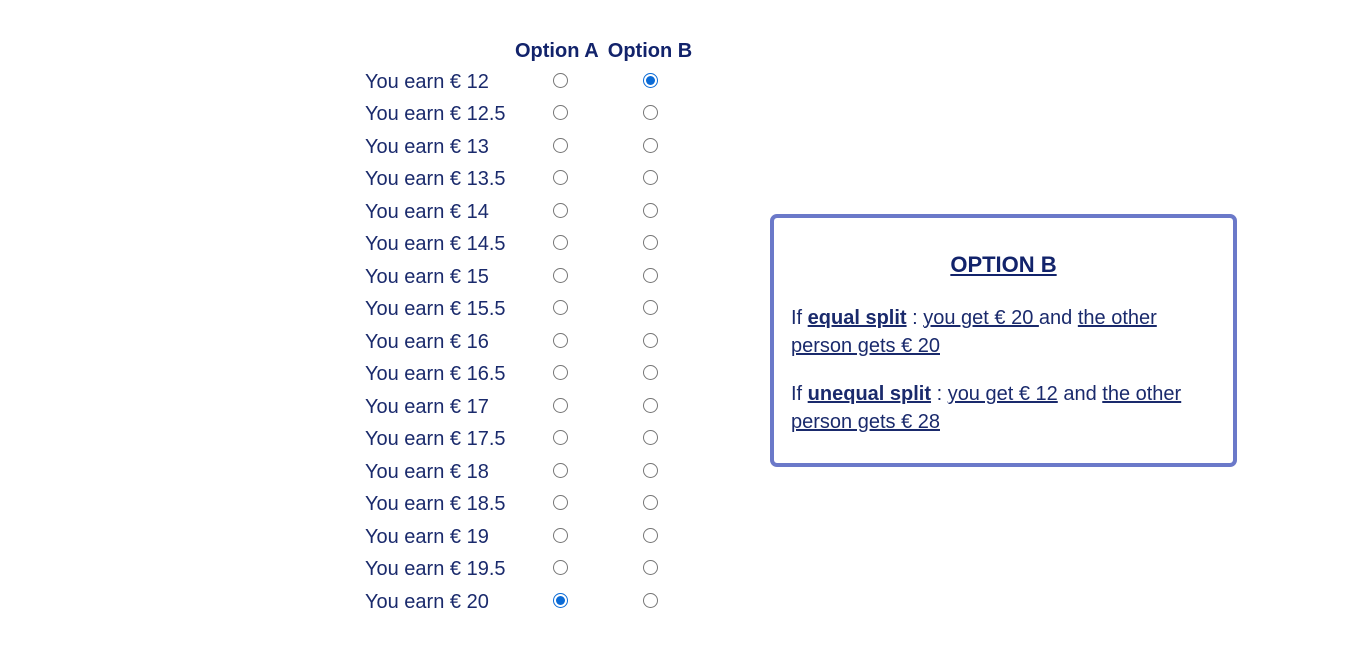 This screenshot has height=657, width=1353. I want to click on equal-split-you-get: you get € 20, so click(981, 318).